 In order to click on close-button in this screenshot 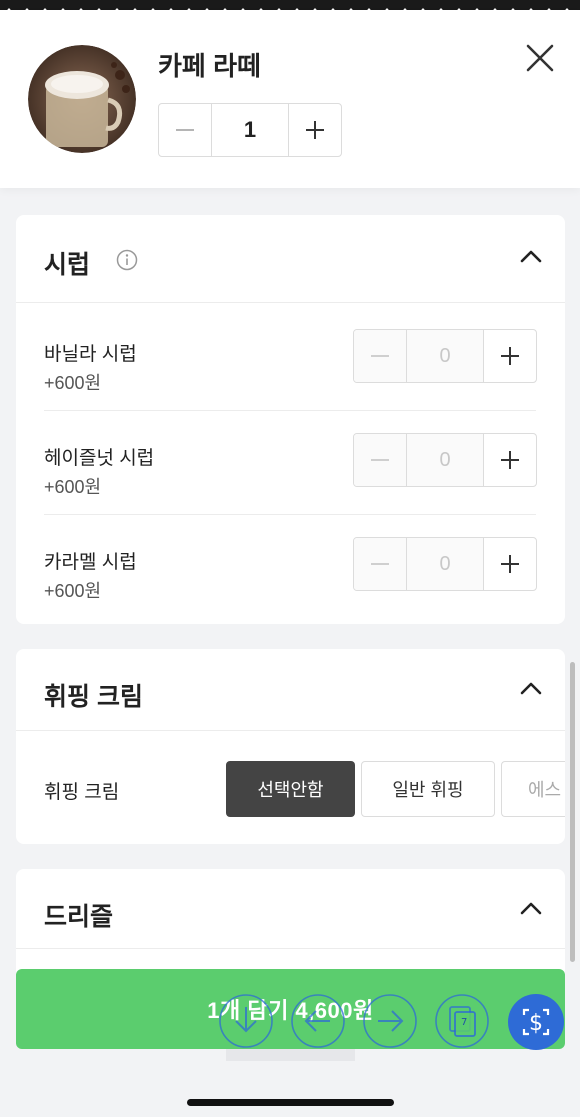, I will do `click(540, 58)`.